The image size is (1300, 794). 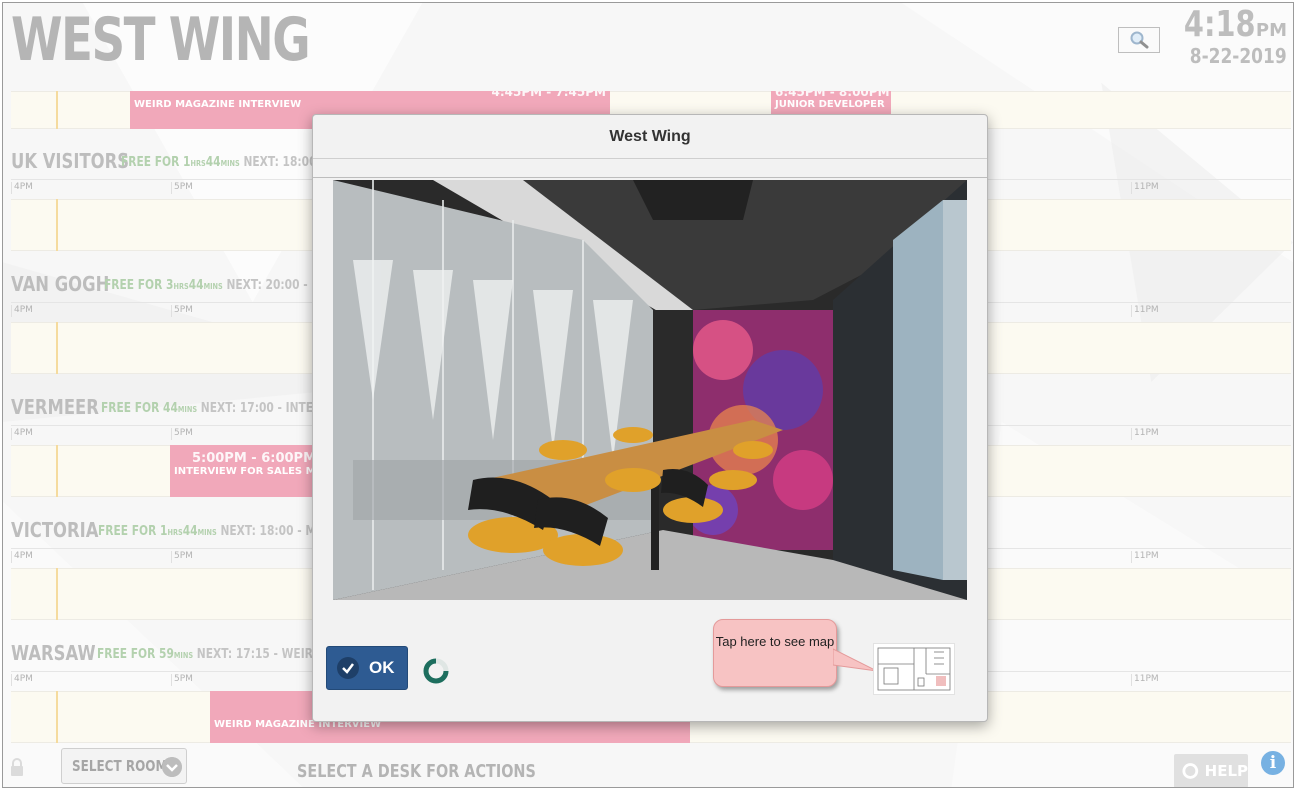 I want to click on divider, so click(x=650, y=177).